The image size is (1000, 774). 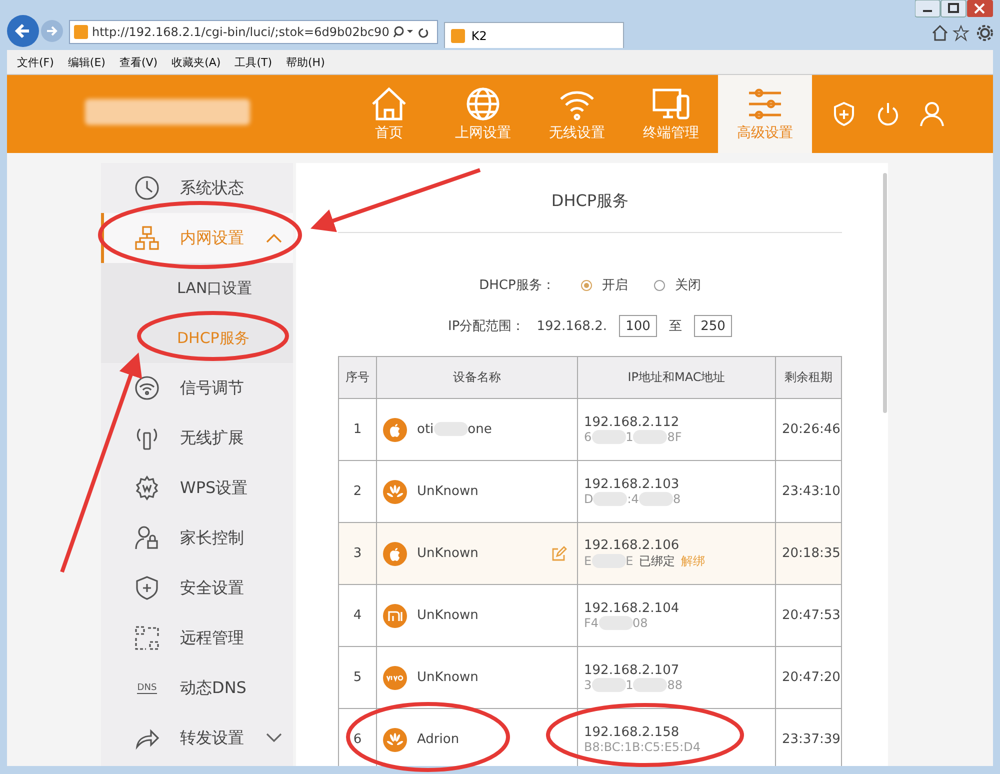 What do you see at coordinates (147, 388) in the screenshot?
I see `signal-icon` at bounding box center [147, 388].